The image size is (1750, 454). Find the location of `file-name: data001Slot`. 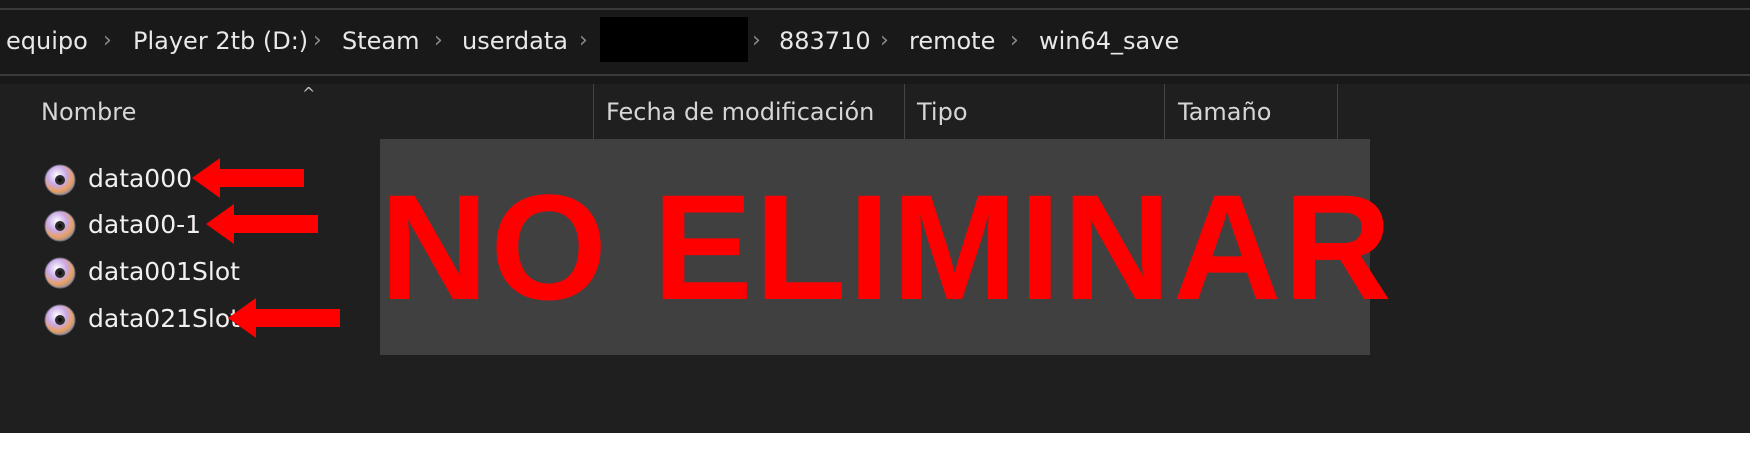

file-name: data001Slot is located at coordinates (164, 271).